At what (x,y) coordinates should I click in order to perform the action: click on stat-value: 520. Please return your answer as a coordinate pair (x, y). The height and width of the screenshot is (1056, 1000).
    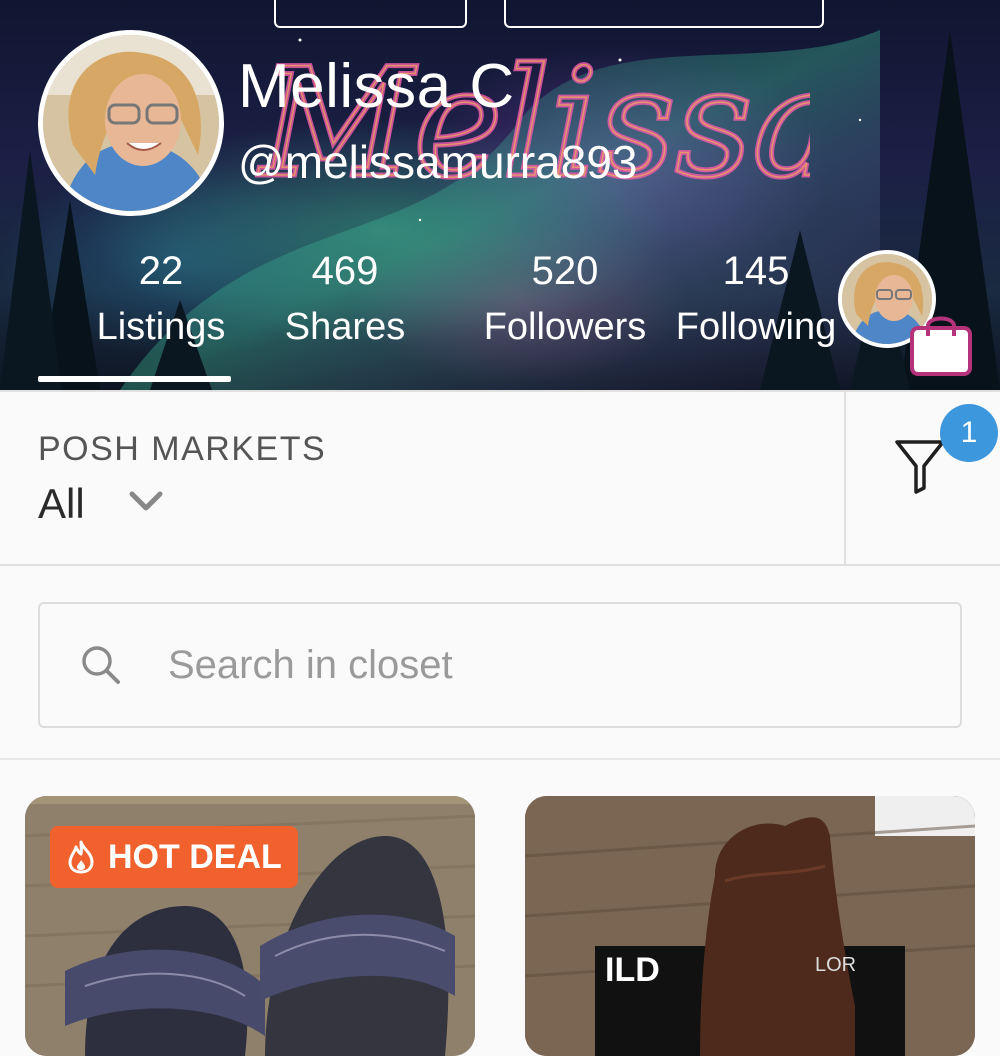
    Looking at the image, I should click on (565, 271).